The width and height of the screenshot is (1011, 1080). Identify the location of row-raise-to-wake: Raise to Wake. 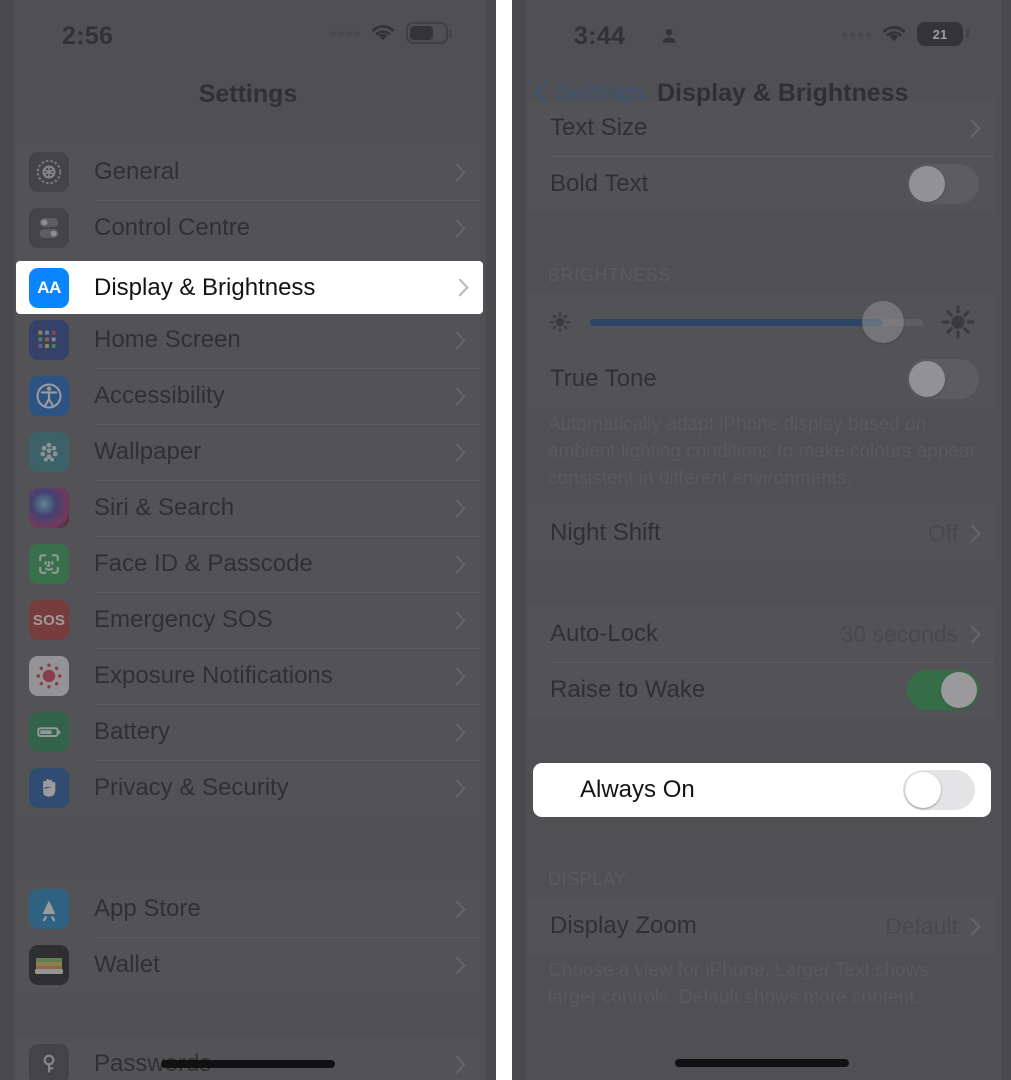
(761, 690).